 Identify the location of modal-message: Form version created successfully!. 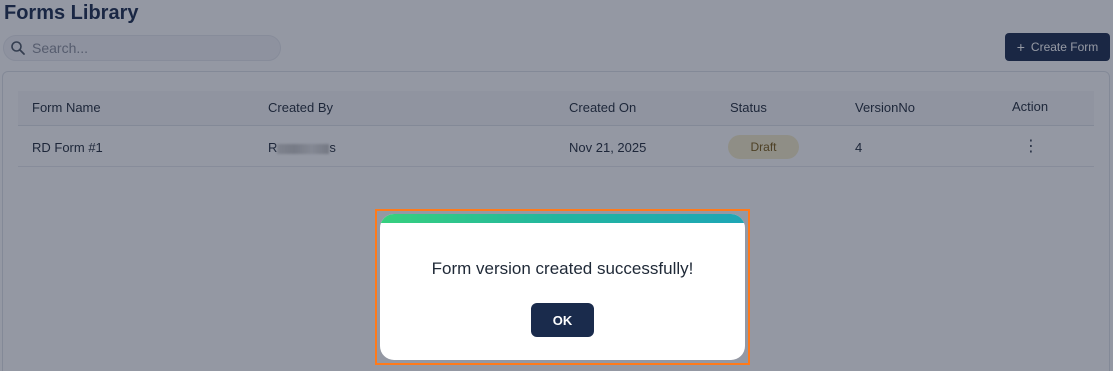
(562, 268).